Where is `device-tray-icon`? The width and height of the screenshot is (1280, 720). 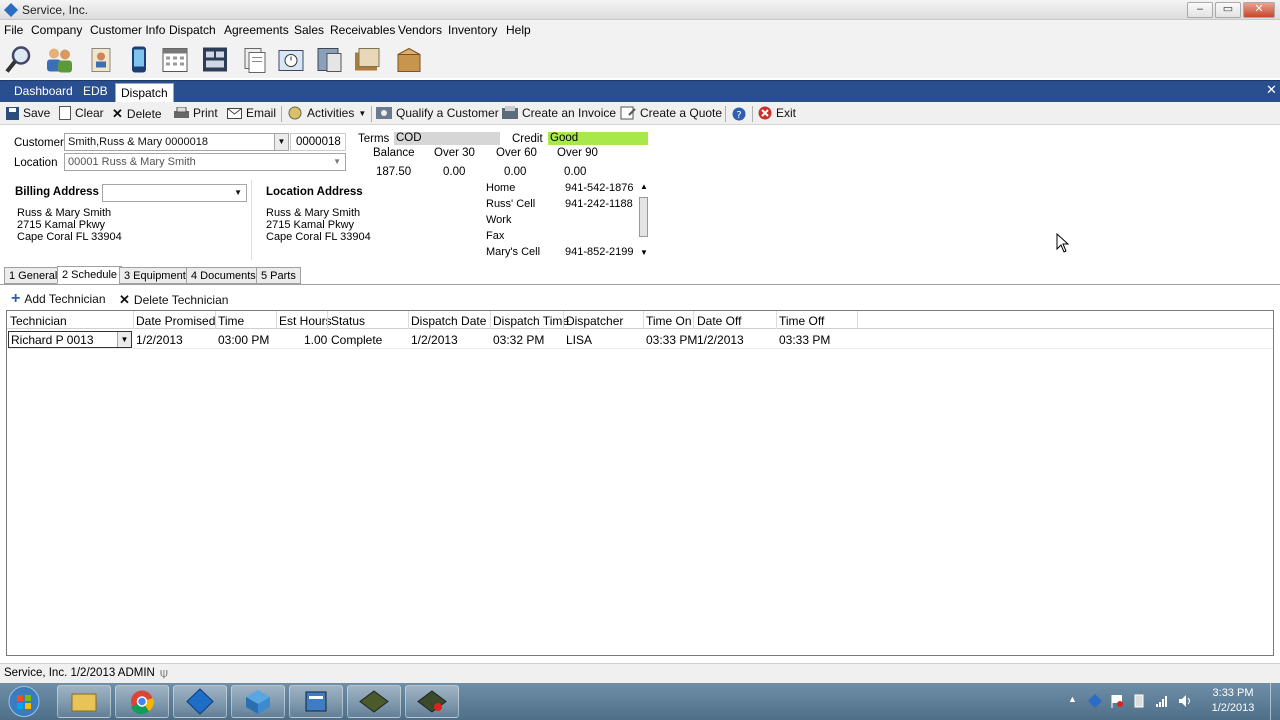 device-tray-icon is located at coordinates (1139, 701).